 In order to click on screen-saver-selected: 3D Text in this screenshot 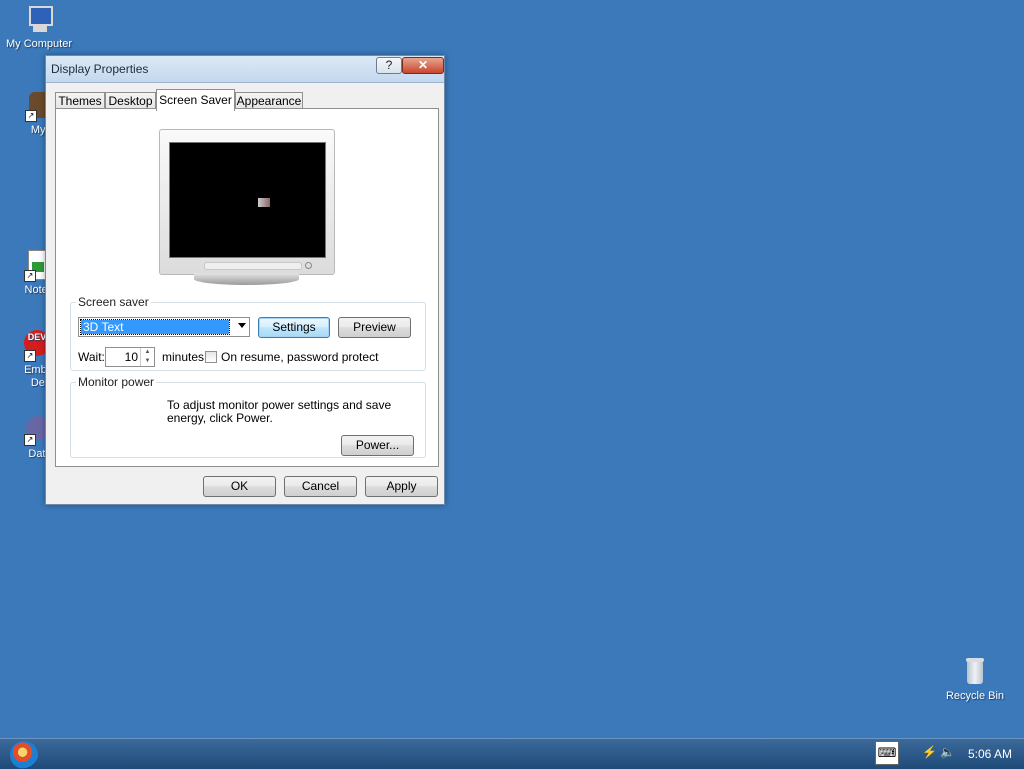, I will do `click(155, 327)`.